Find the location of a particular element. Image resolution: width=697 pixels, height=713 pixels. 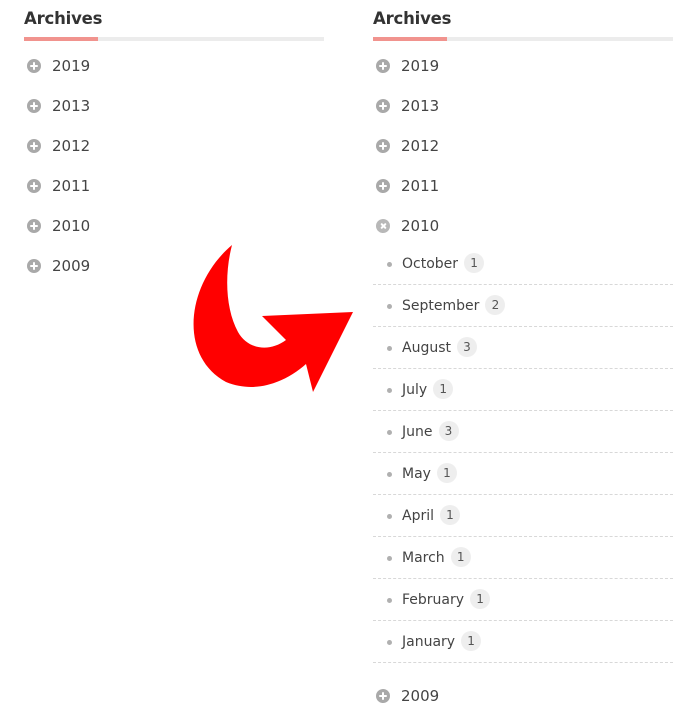

month-item-april: April 1 is located at coordinates (523, 516).